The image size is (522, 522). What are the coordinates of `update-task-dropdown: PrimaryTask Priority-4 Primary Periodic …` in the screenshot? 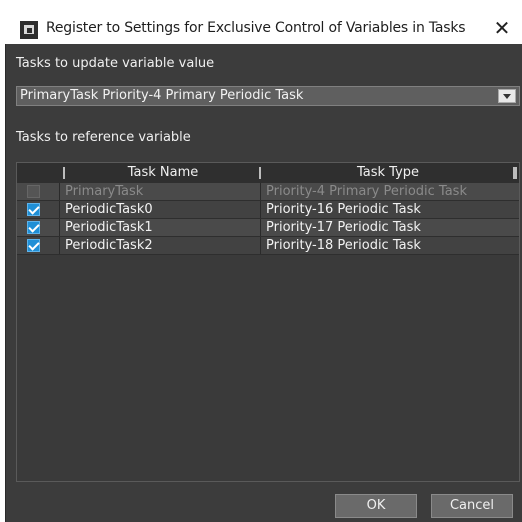 It's located at (268, 96).